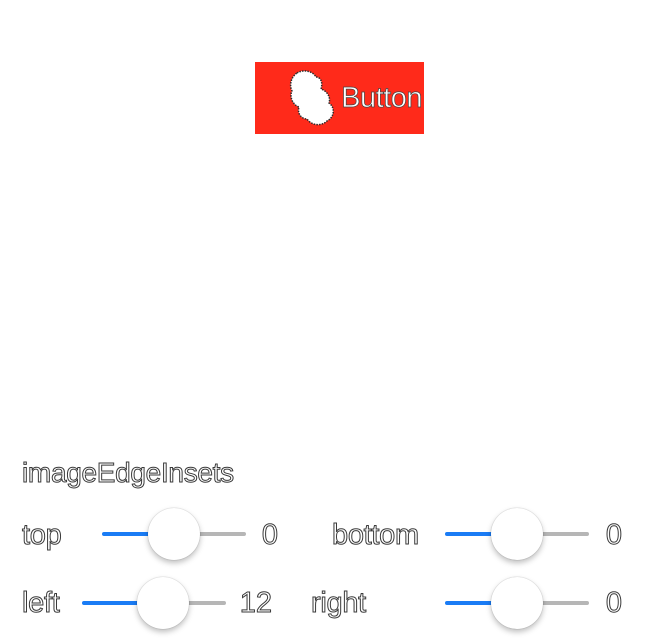  I want to click on demo-button: Button, so click(339, 98).